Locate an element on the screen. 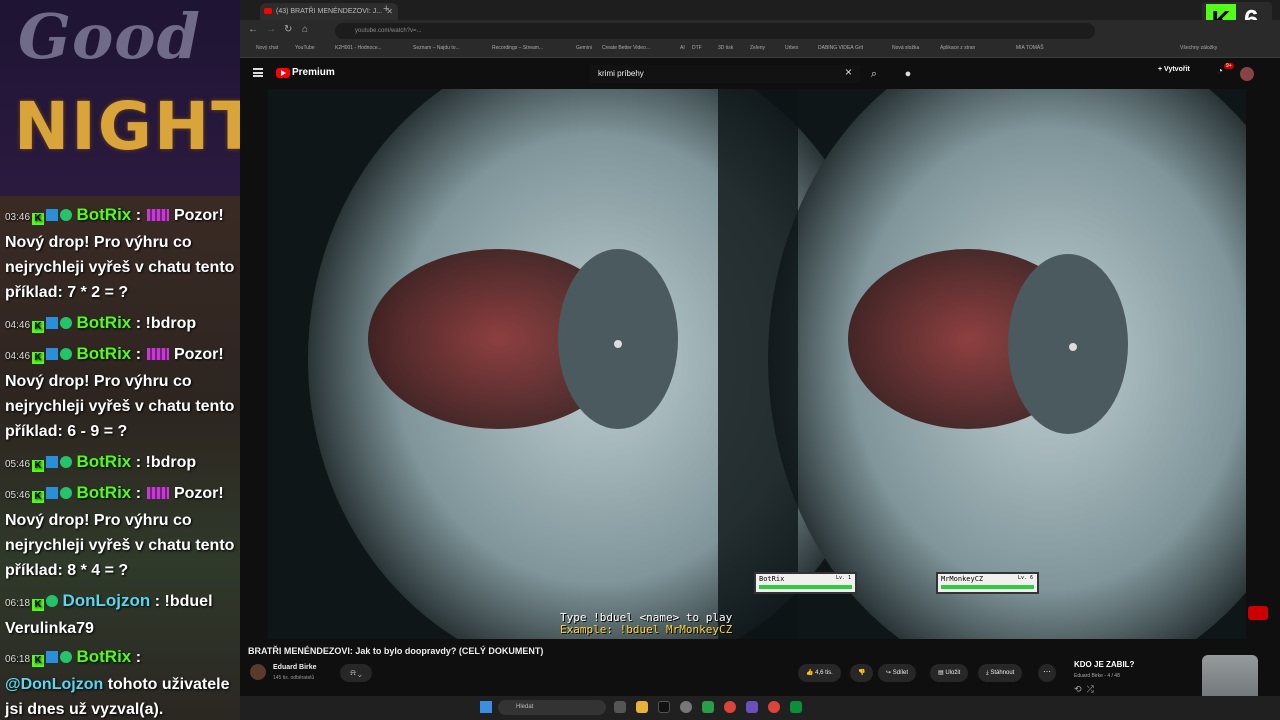 This screenshot has width=1280, height=720. duel-example-line: Example: !bduel MrMonkeyCZ is located at coordinates (646, 629).